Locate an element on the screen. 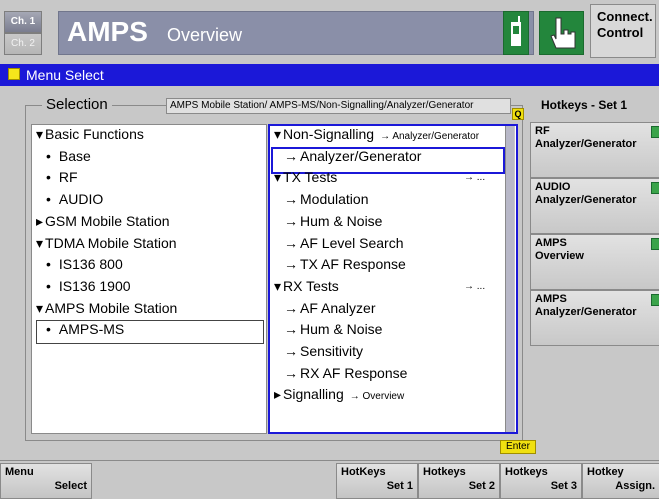 This screenshot has width=659, height=499. left-tree-item: ▾ TDMA Mobile Station is located at coordinates (106, 243).